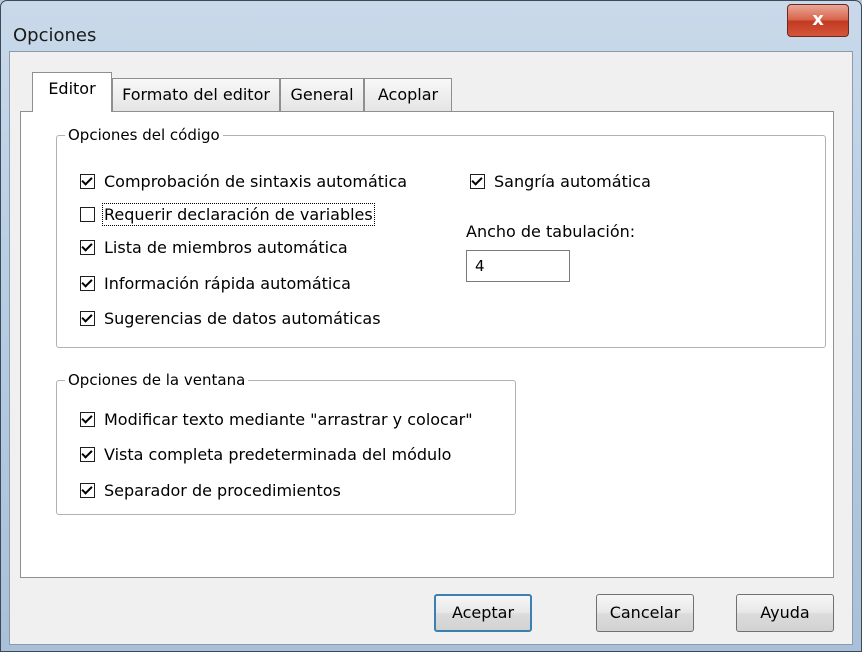 Image resolution: width=862 pixels, height=652 pixels. I want to click on tab-width-label: Ancho de tabulación:, so click(551, 231).